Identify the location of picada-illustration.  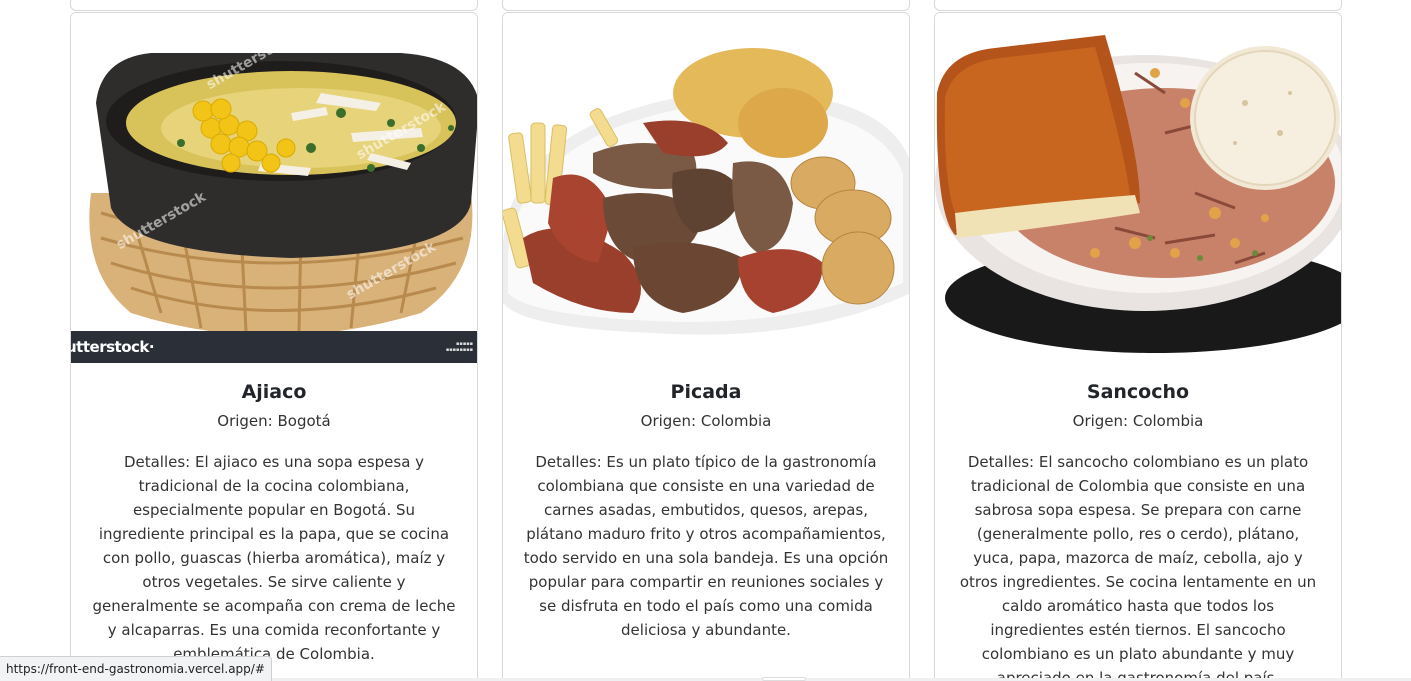
(706, 188).